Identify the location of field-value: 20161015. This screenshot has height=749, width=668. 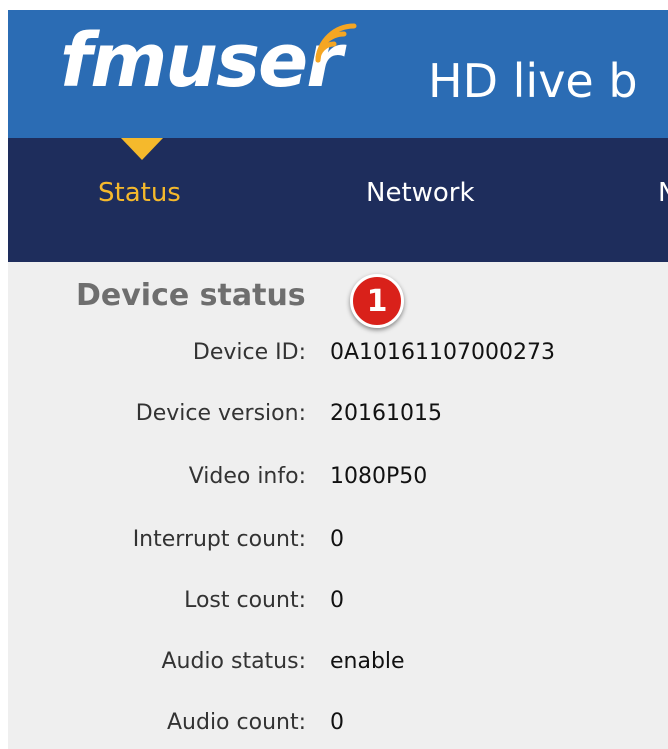
(386, 413).